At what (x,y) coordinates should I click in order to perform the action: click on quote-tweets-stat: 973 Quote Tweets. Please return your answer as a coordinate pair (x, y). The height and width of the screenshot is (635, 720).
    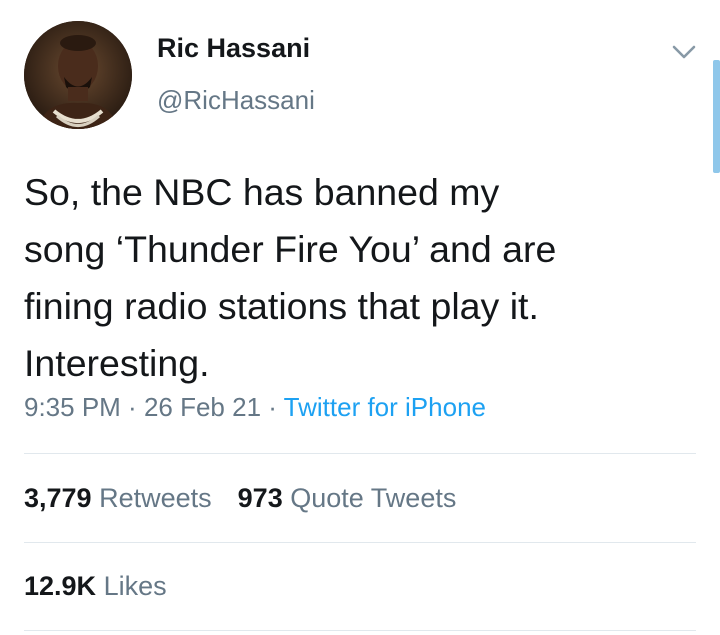
    Looking at the image, I should click on (347, 498).